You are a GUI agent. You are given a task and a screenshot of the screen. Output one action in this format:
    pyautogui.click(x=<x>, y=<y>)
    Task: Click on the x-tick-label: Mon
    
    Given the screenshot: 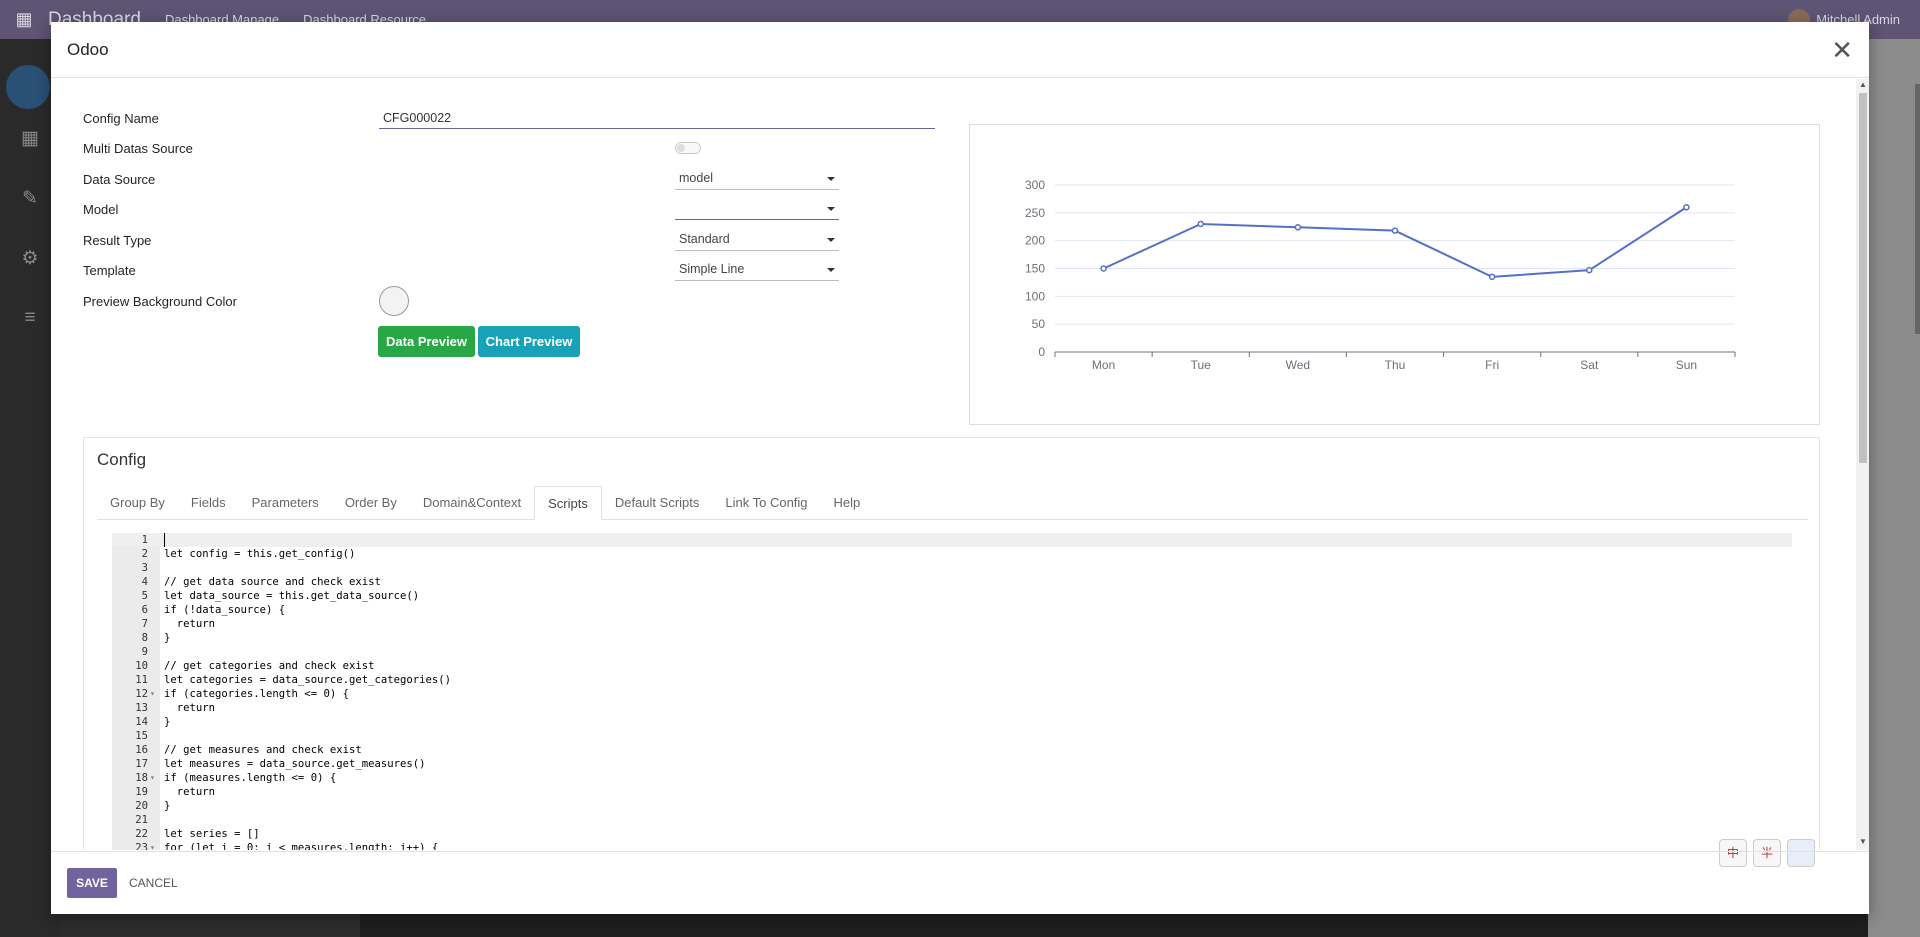 What is the action you would take?
    pyautogui.click(x=1103, y=365)
    